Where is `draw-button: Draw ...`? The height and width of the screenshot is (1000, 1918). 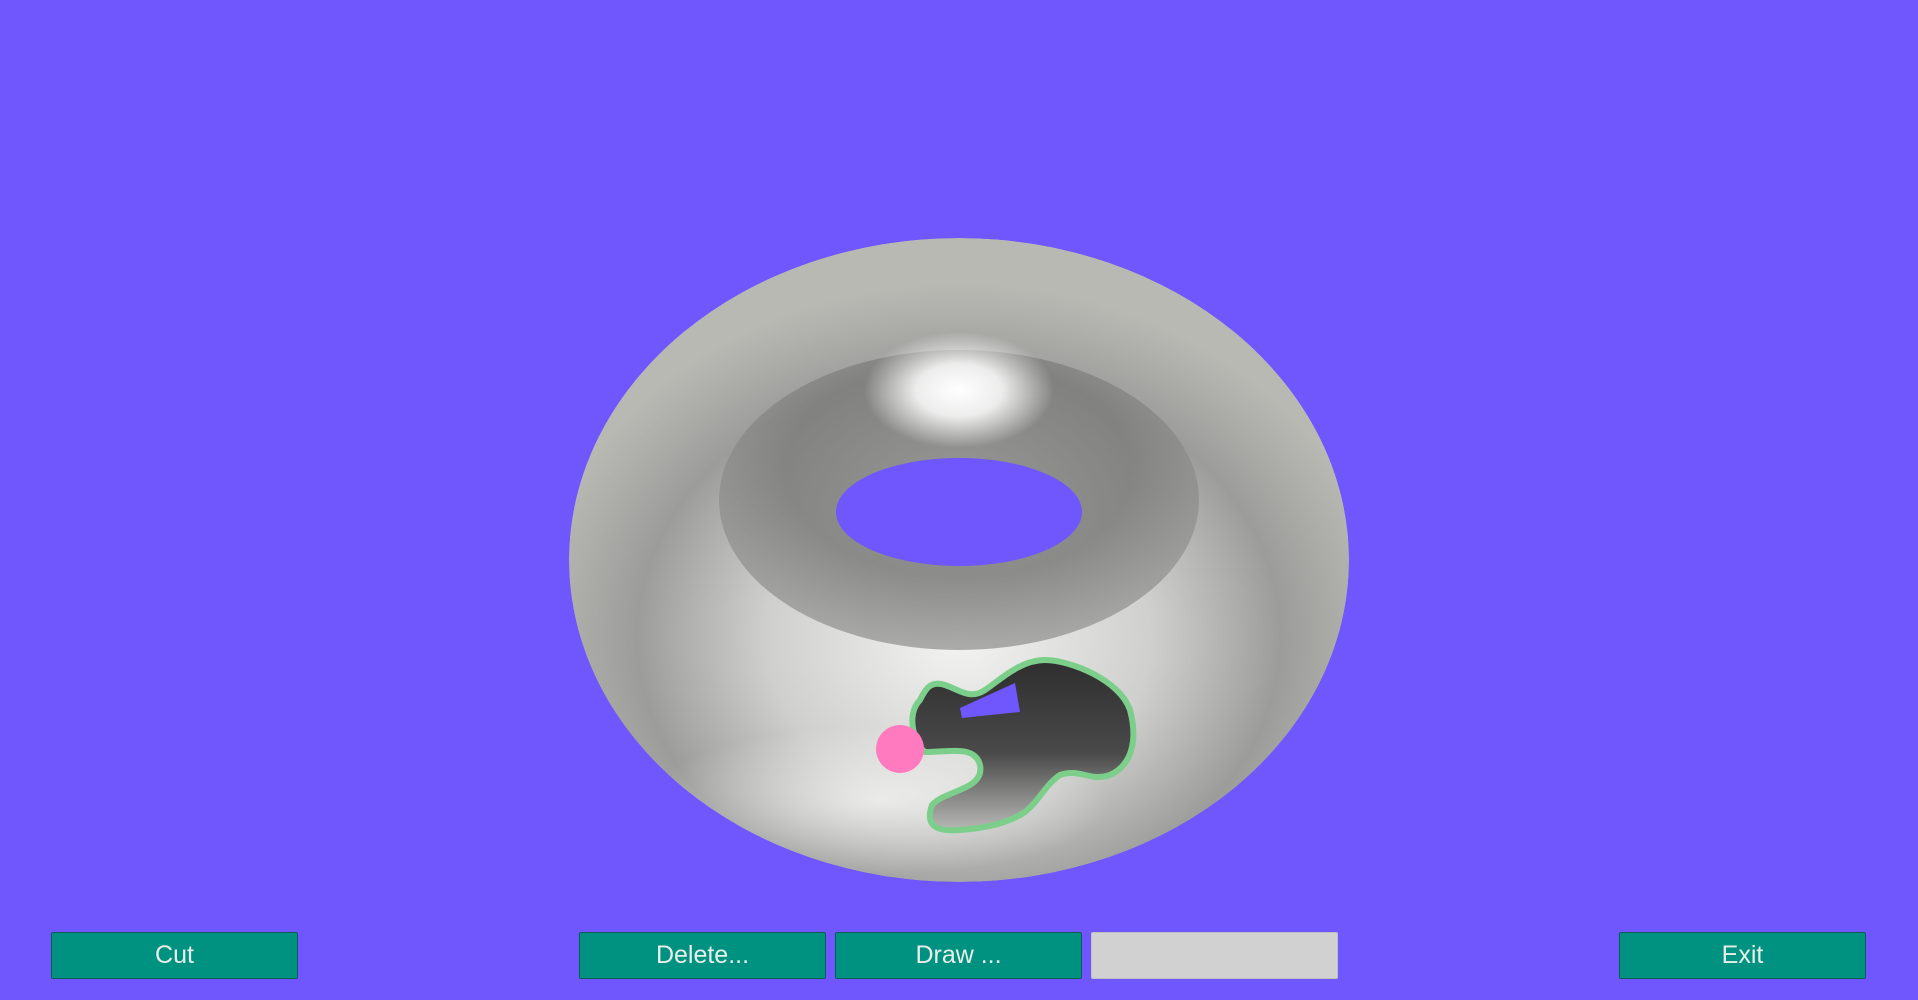 draw-button: Draw ... is located at coordinates (958, 955).